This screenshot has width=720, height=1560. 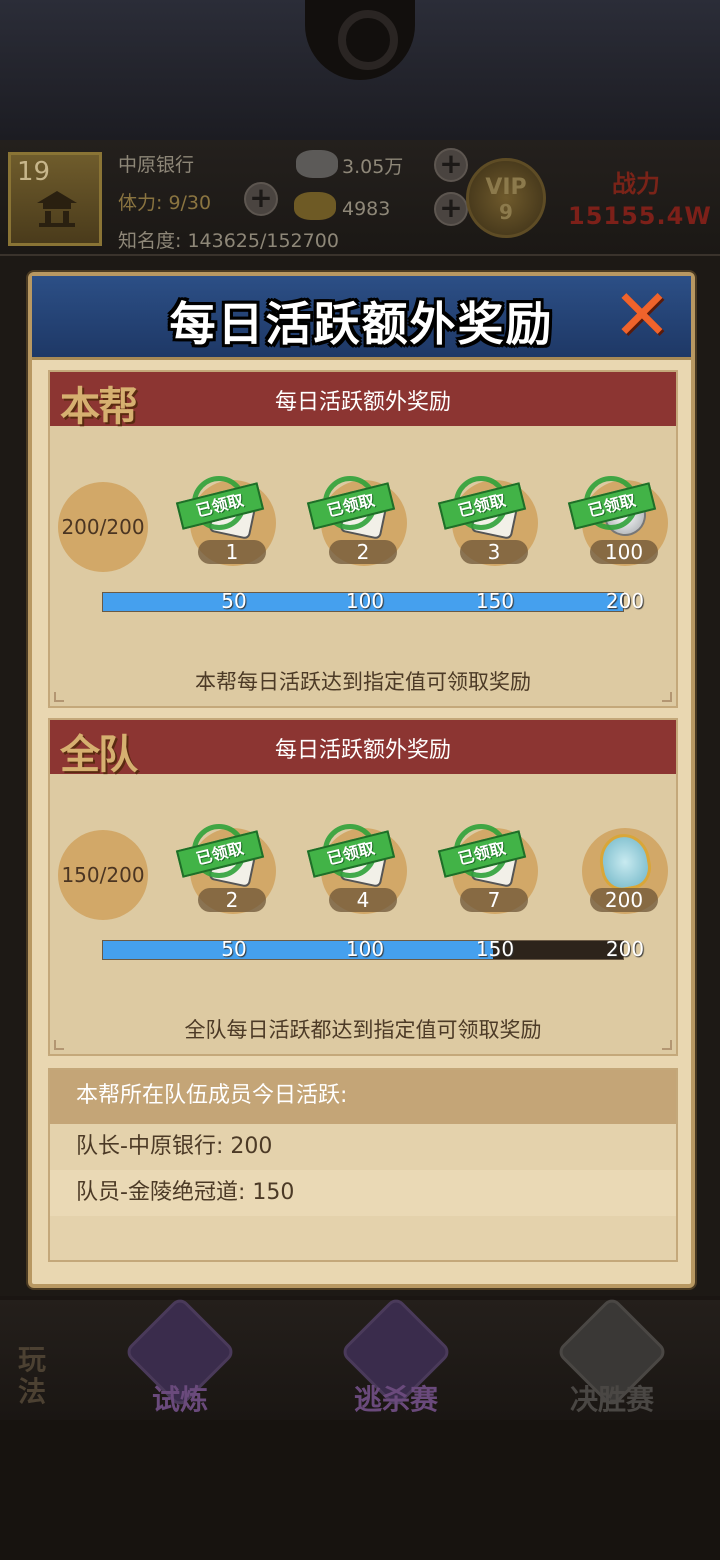 I want to click on nav-side-label: 玩法, so click(x=35, y=1376).